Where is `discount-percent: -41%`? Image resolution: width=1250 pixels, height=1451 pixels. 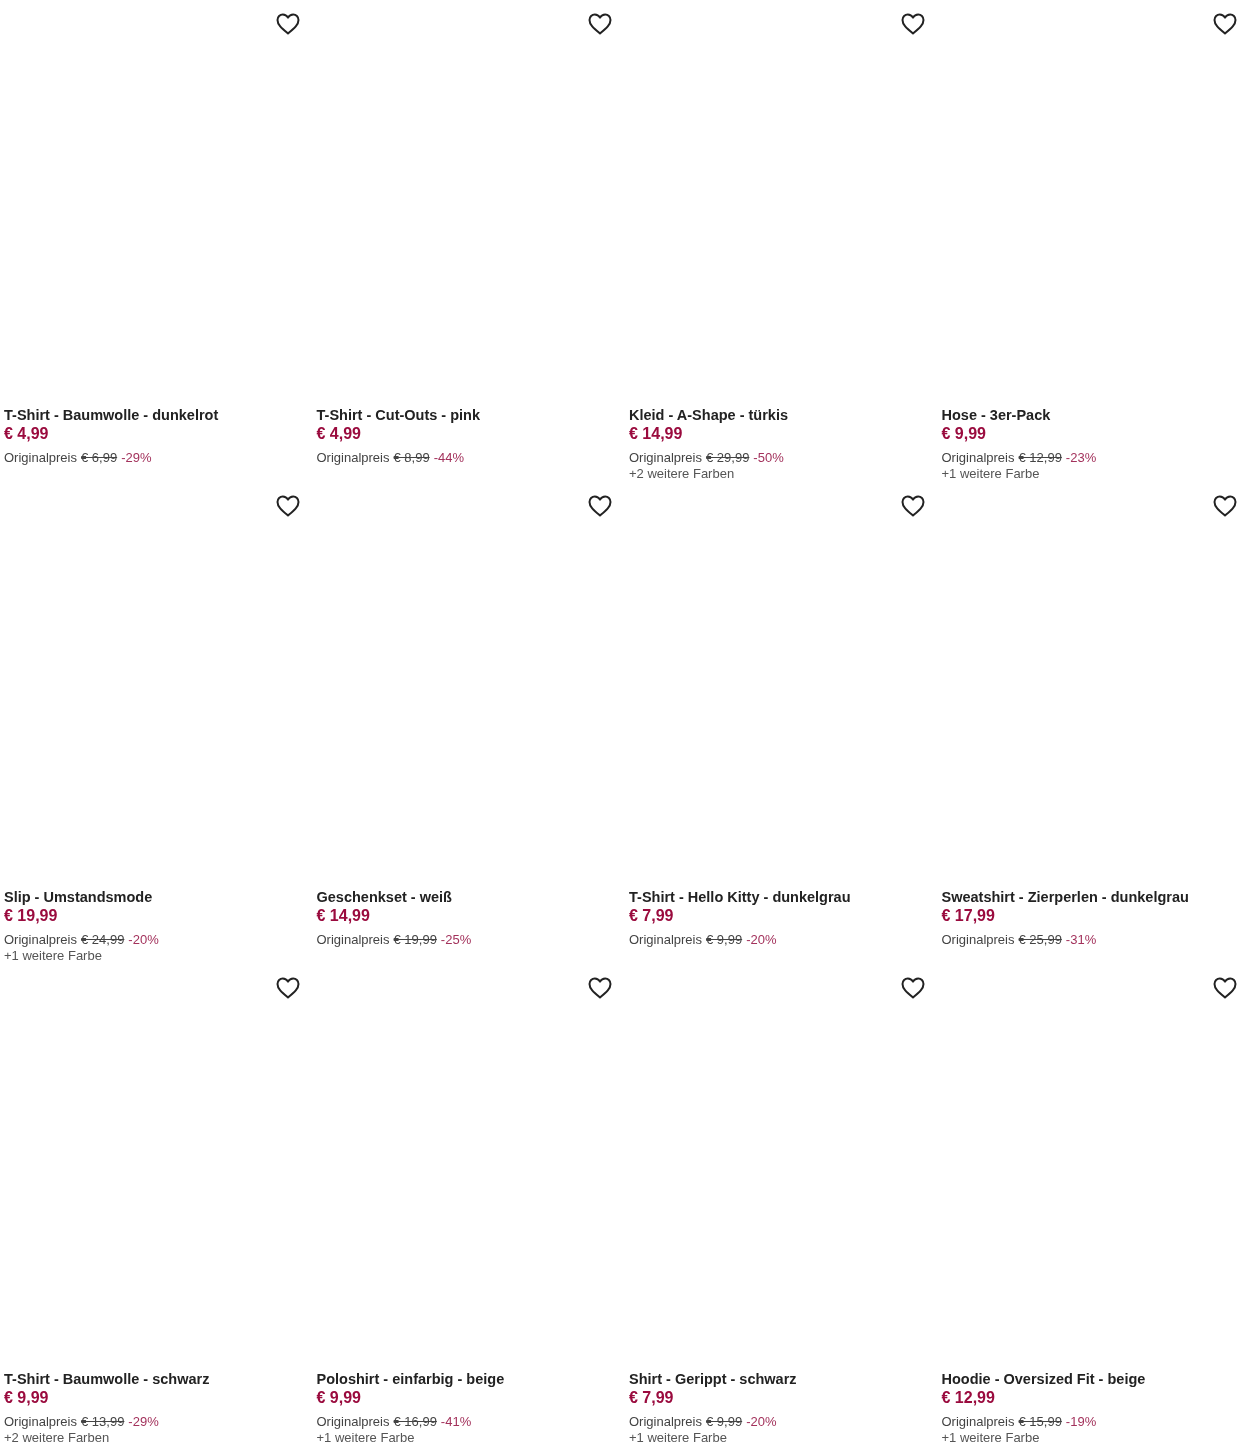 discount-percent: -41% is located at coordinates (456, 1422).